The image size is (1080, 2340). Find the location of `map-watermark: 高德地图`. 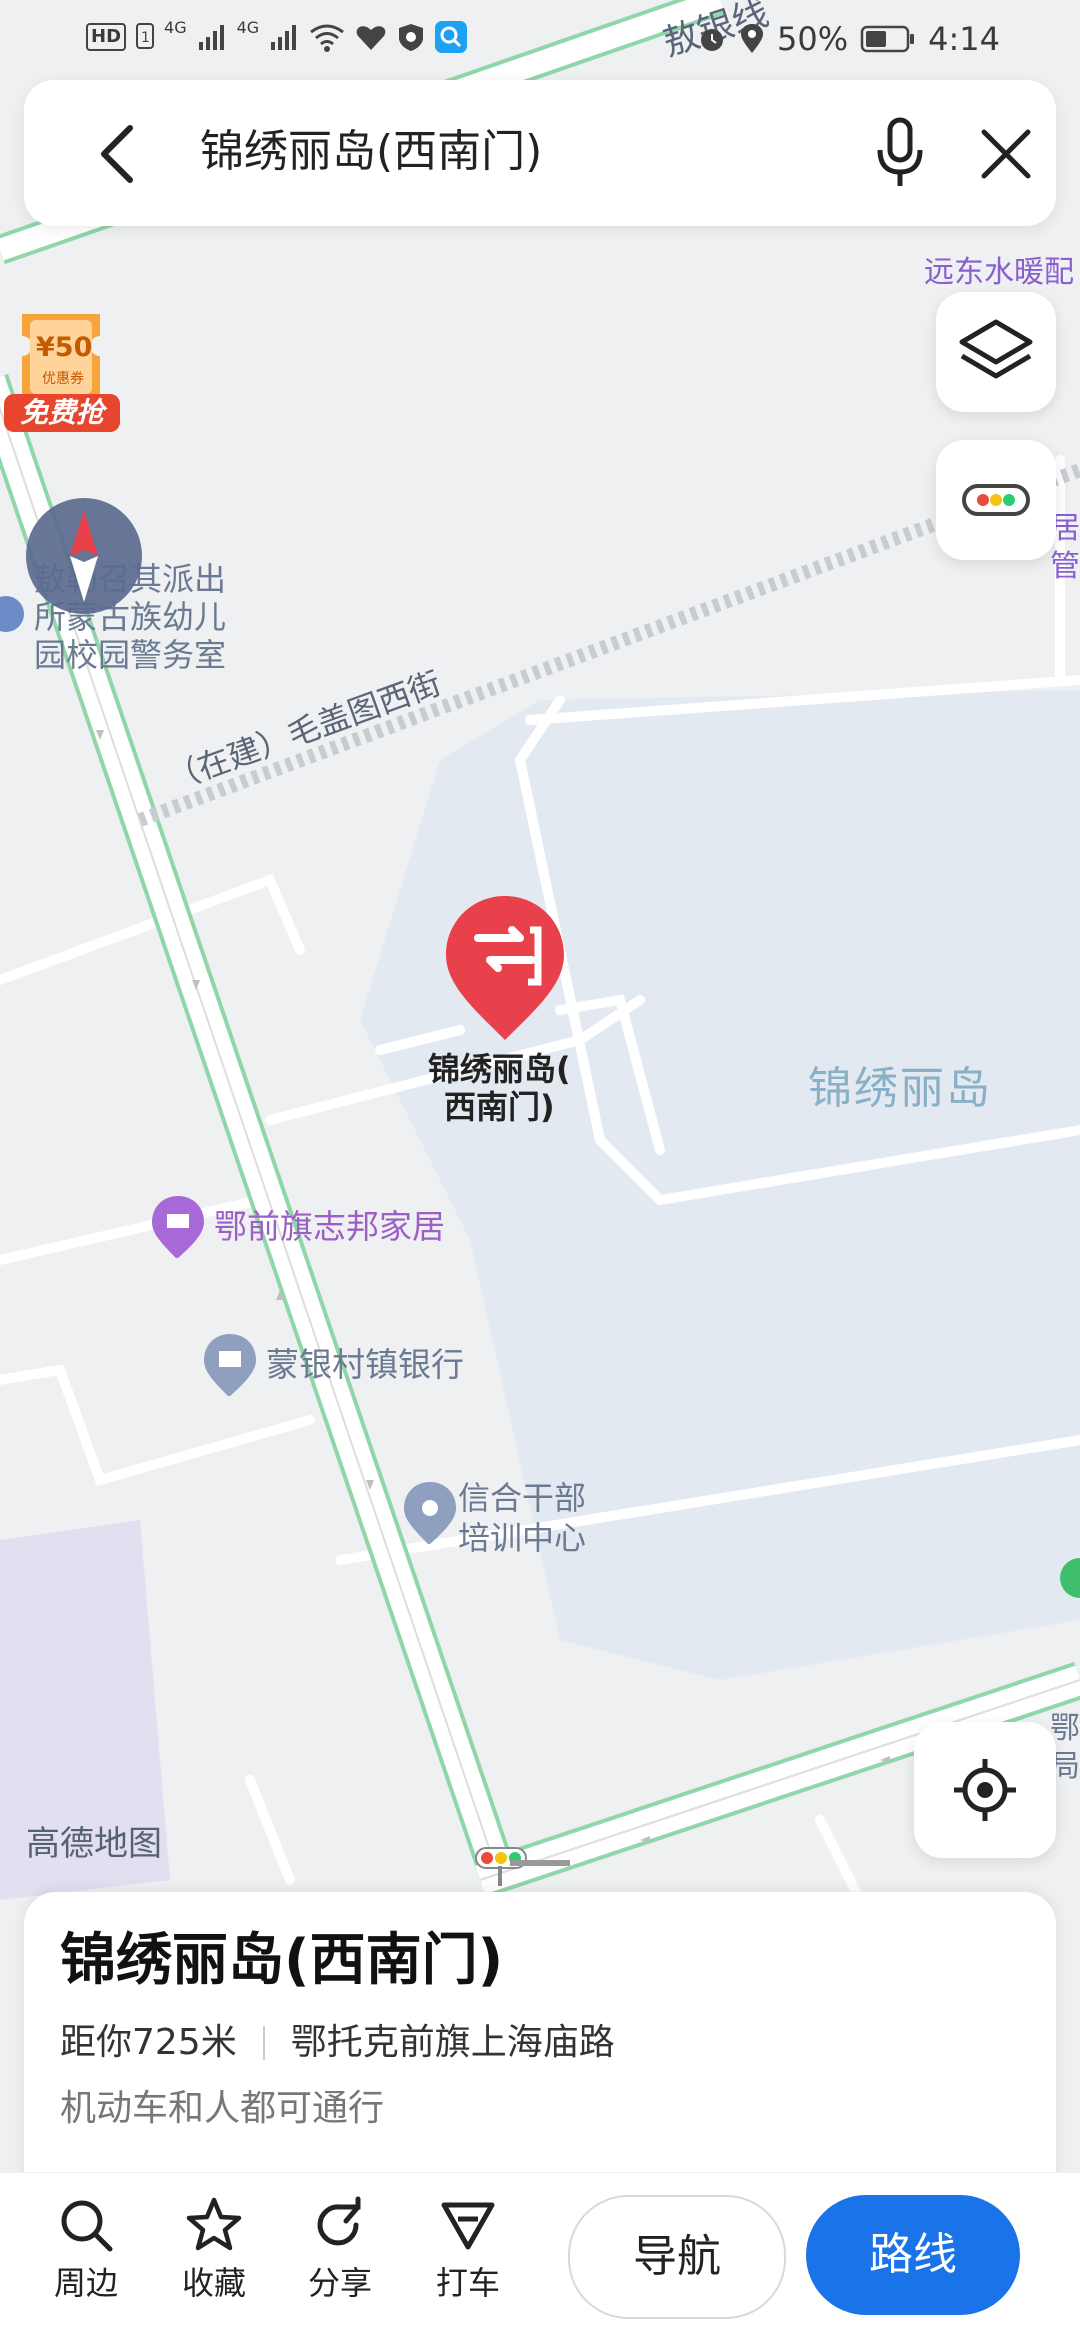

map-watermark: 高德地图 is located at coordinates (94, 1844).